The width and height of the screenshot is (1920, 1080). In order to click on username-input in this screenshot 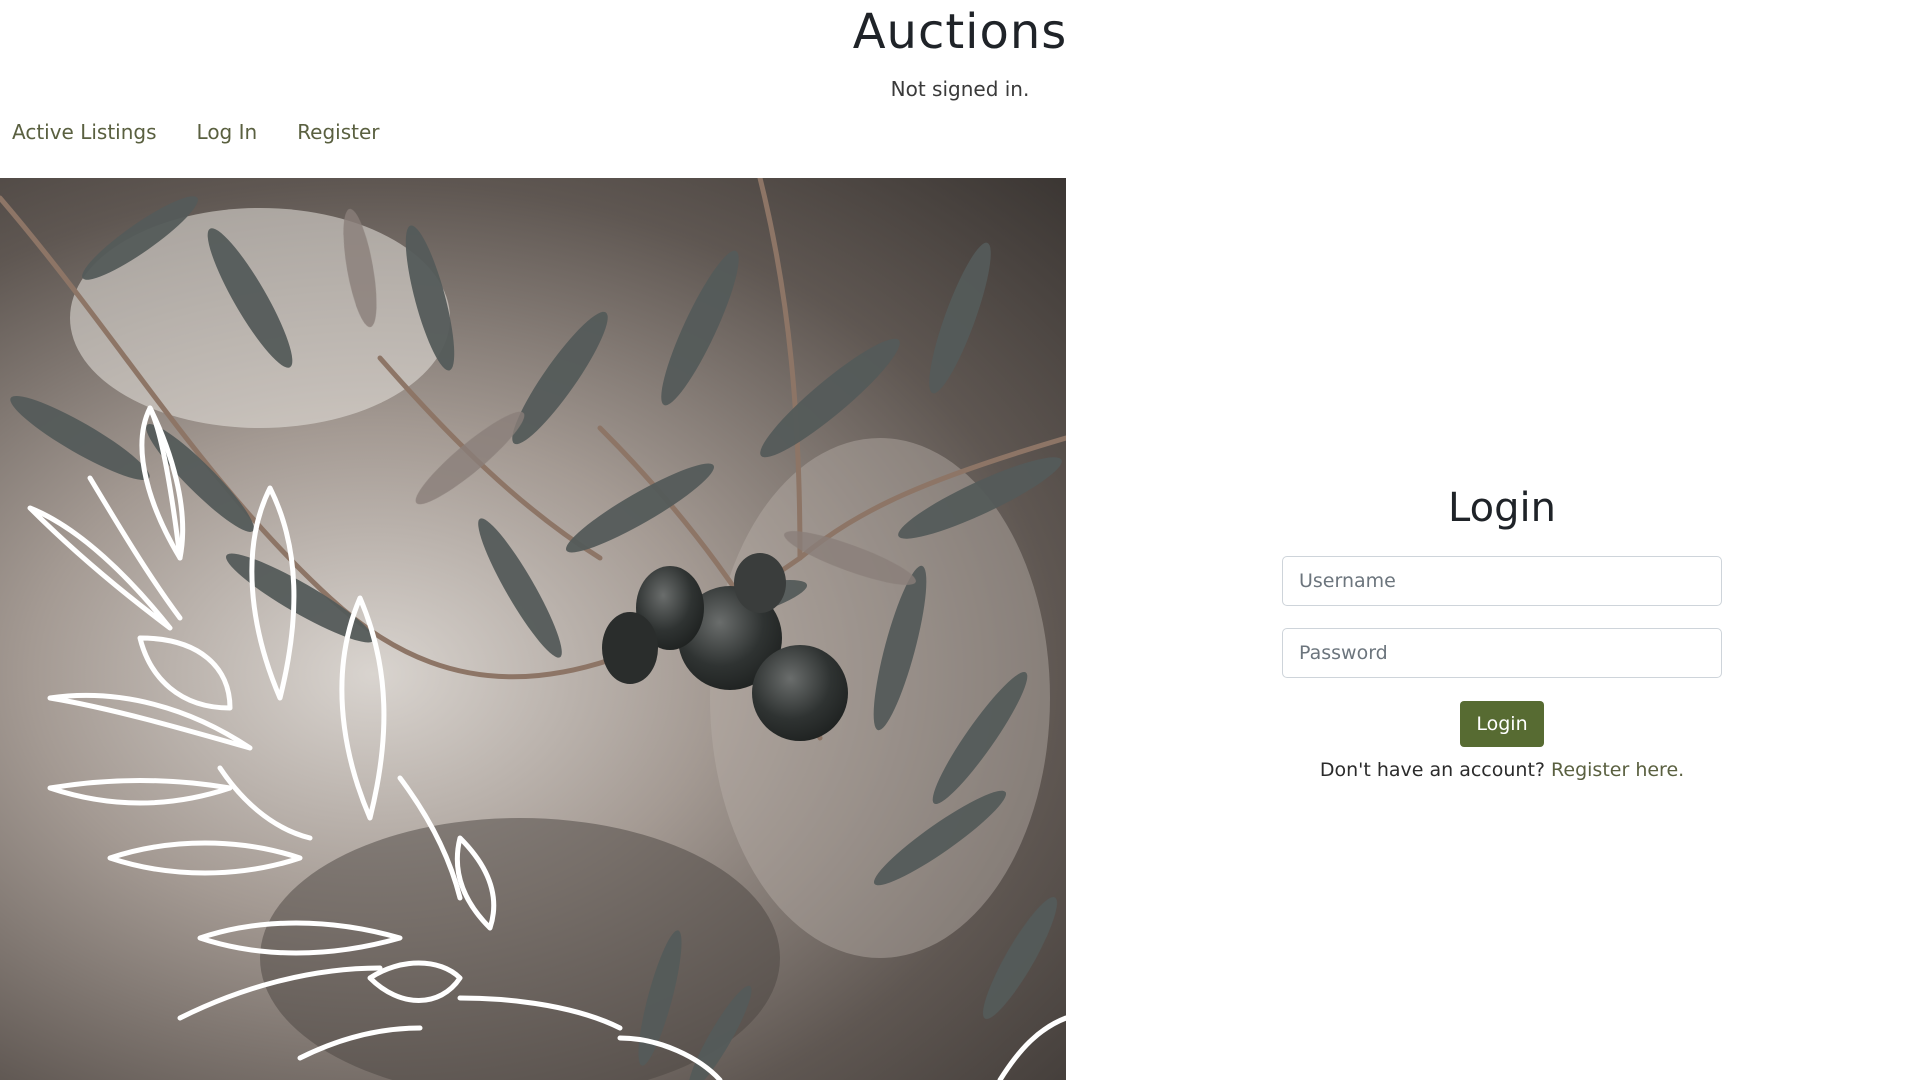, I will do `click(1502, 581)`.